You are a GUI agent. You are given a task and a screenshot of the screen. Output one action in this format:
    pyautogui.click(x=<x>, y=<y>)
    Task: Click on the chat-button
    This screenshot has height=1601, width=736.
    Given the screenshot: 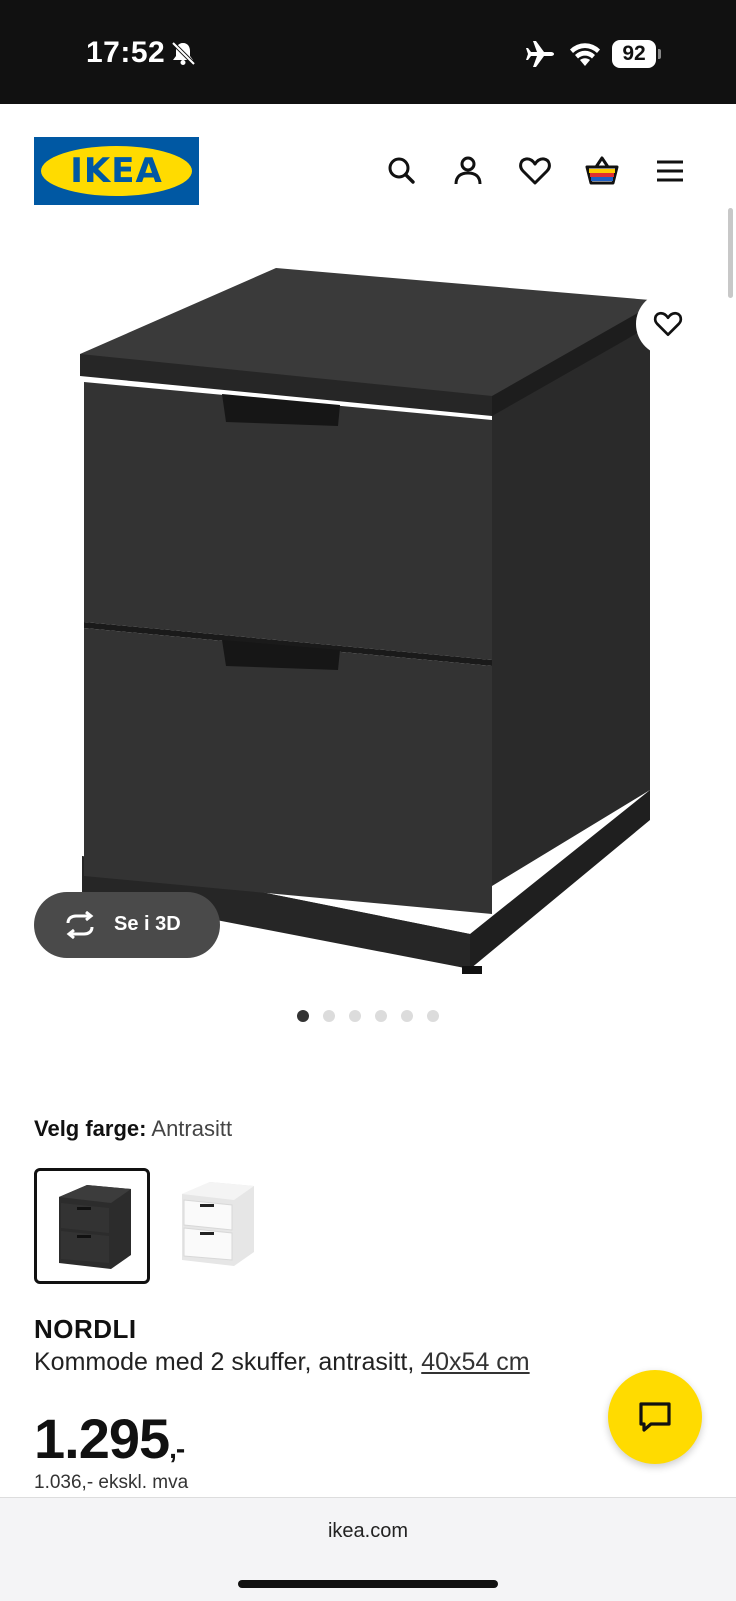 What is the action you would take?
    pyautogui.click(x=655, y=1417)
    